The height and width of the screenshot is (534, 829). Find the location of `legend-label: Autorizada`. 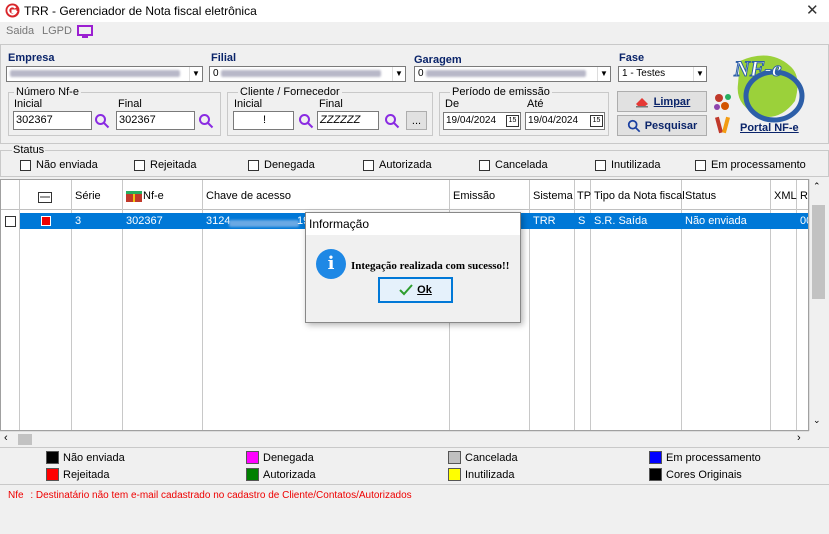

legend-label: Autorizada is located at coordinates (289, 475).